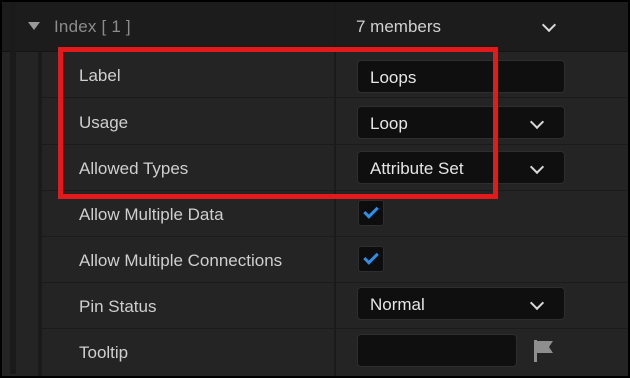 The width and height of the screenshot is (630, 378). I want to click on property-label: Allow Multiple Connections, so click(181, 260).